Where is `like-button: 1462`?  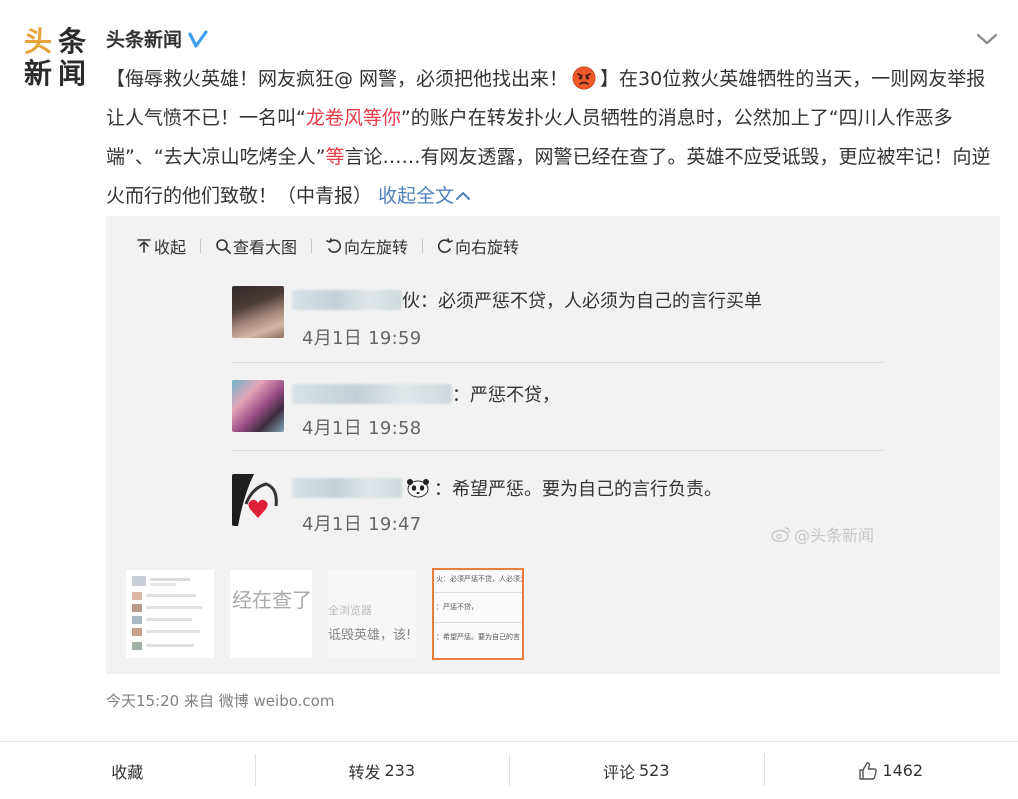
like-button: 1462 is located at coordinates (890, 770).